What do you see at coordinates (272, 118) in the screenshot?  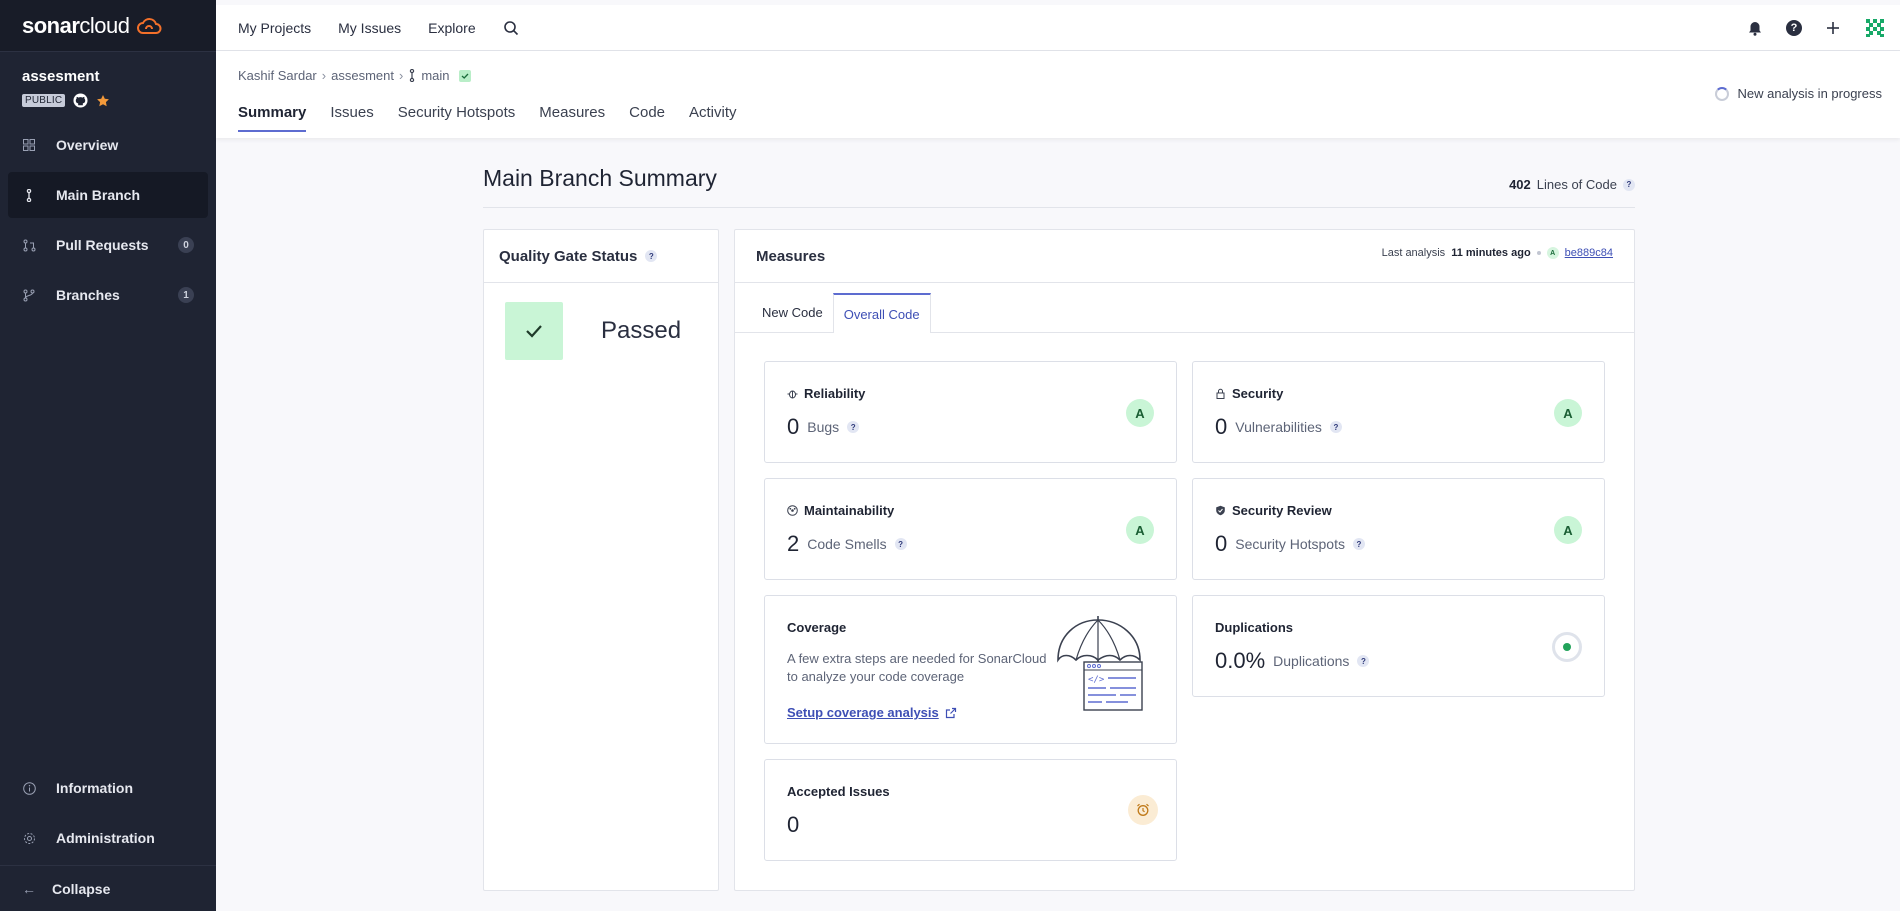 I see `tab-summary: Summary` at bounding box center [272, 118].